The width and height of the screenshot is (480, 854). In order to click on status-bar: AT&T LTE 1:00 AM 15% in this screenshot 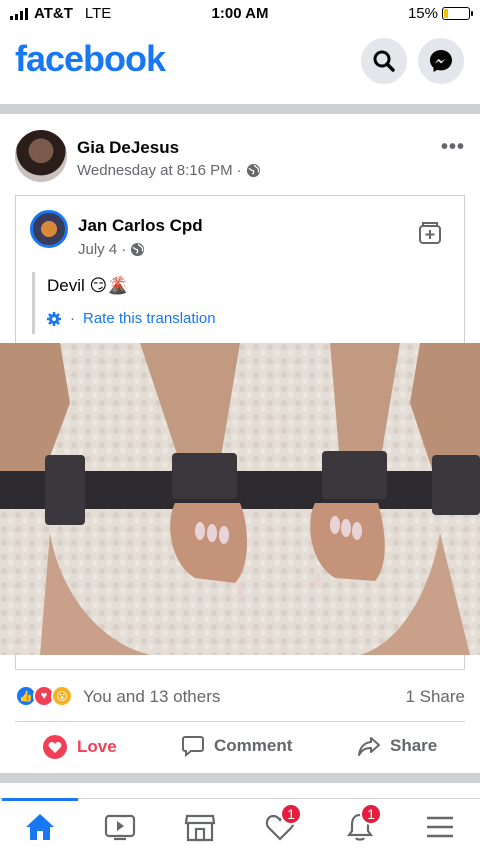, I will do `click(240, 14)`.